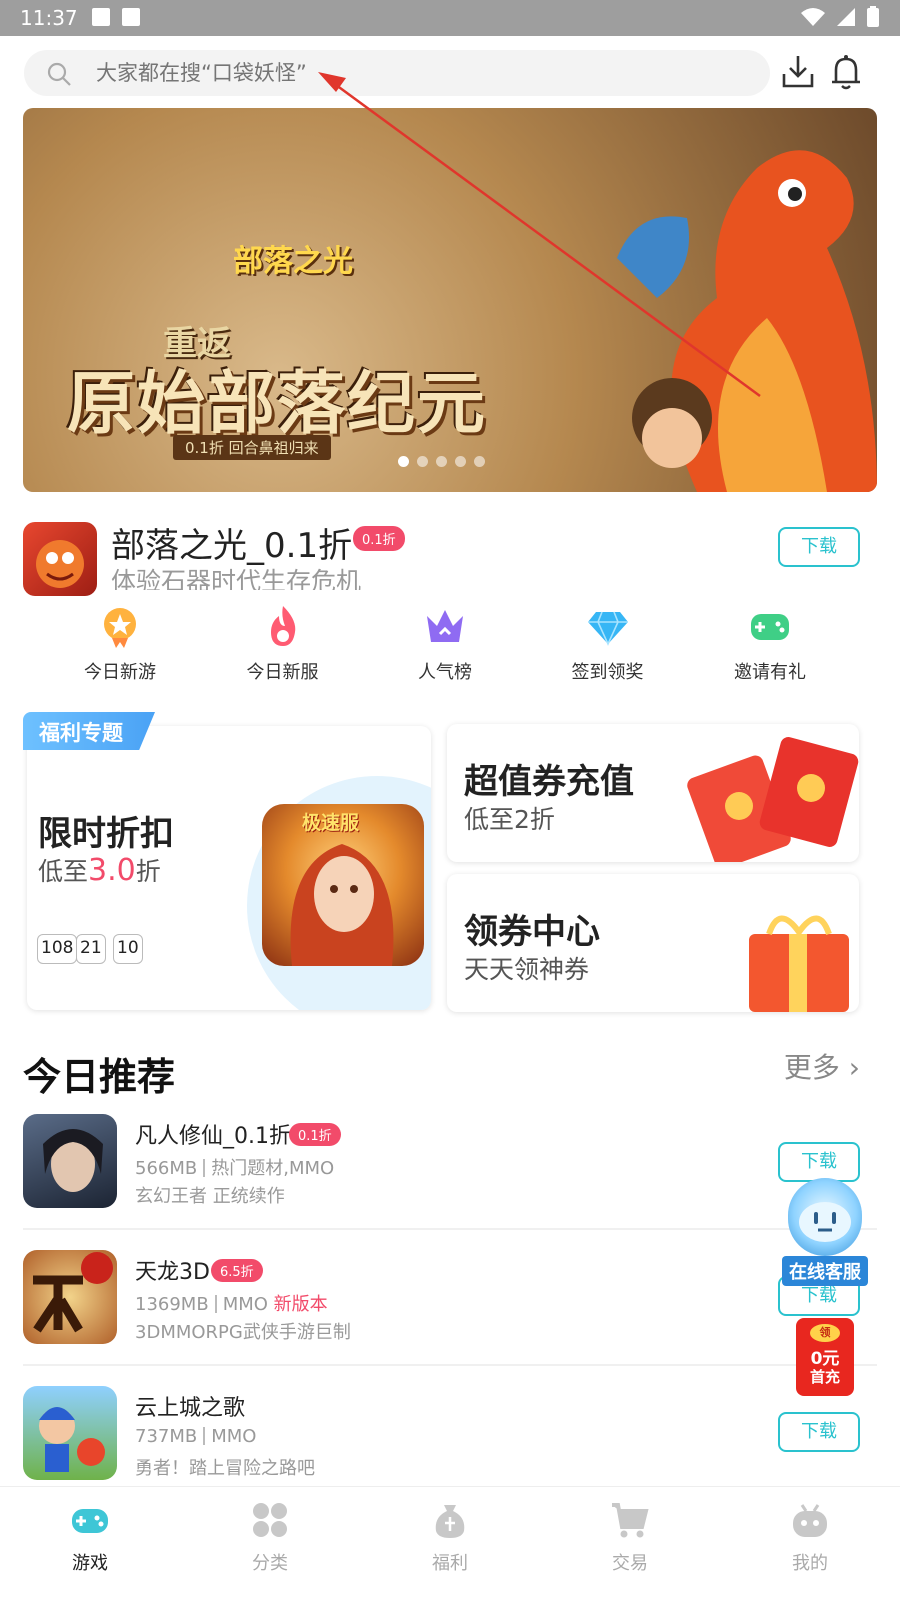 The width and height of the screenshot is (900, 1600). Describe the element at coordinates (231, 1303) in the screenshot. I see `game-meta: 1369MB MMO 新版本` at that location.